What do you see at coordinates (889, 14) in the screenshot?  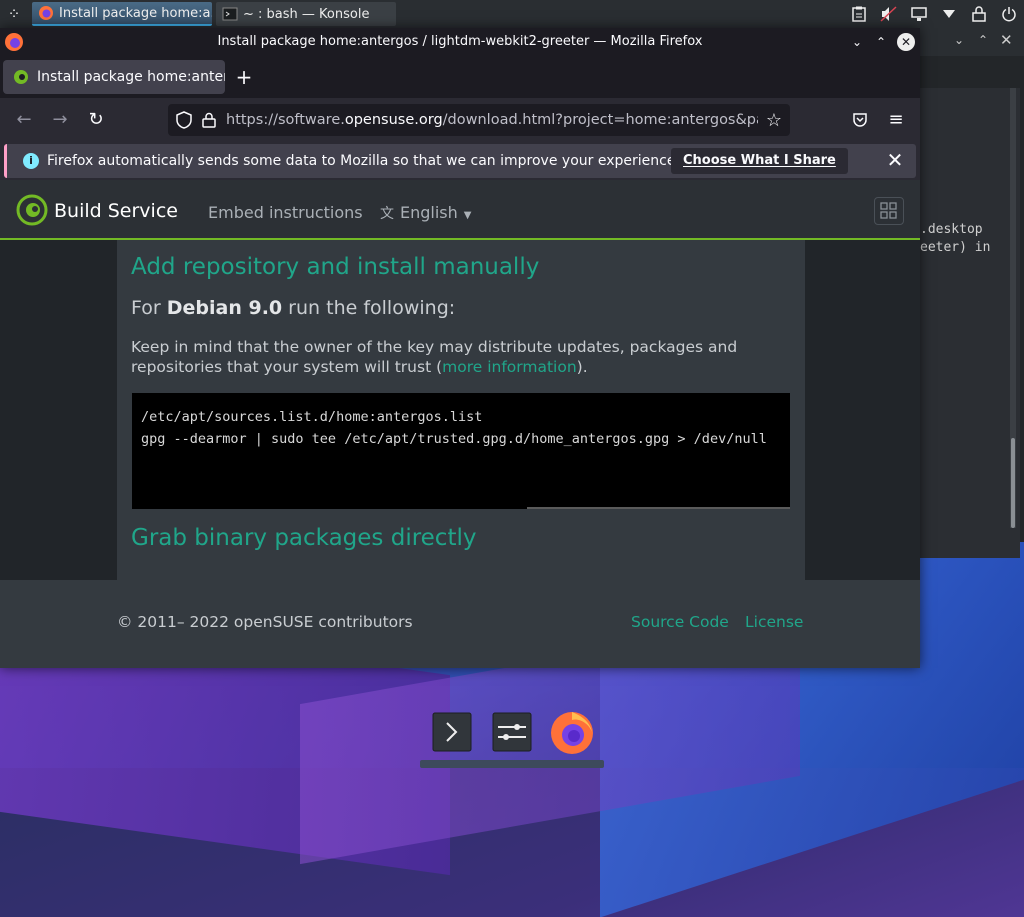 I see `volume-muted-icon` at bounding box center [889, 14].